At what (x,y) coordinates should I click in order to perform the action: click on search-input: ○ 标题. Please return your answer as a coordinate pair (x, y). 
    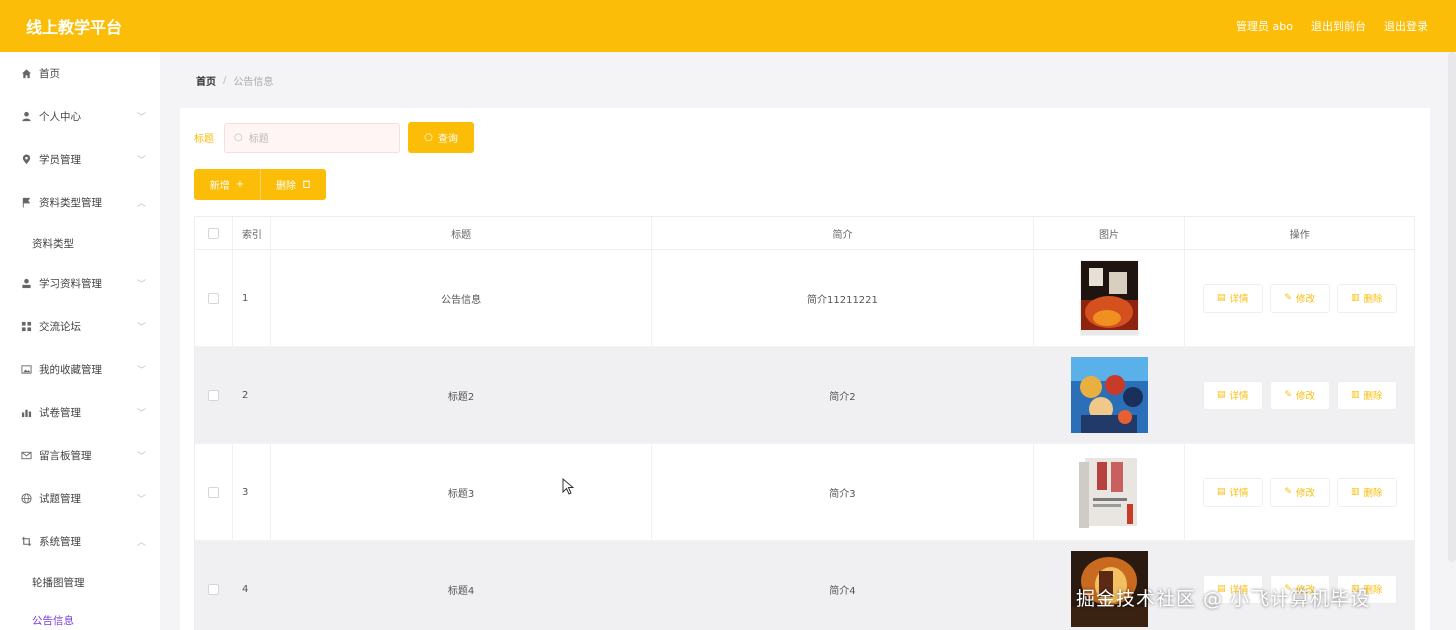
    Looking at the image, I should click on (312, 137).